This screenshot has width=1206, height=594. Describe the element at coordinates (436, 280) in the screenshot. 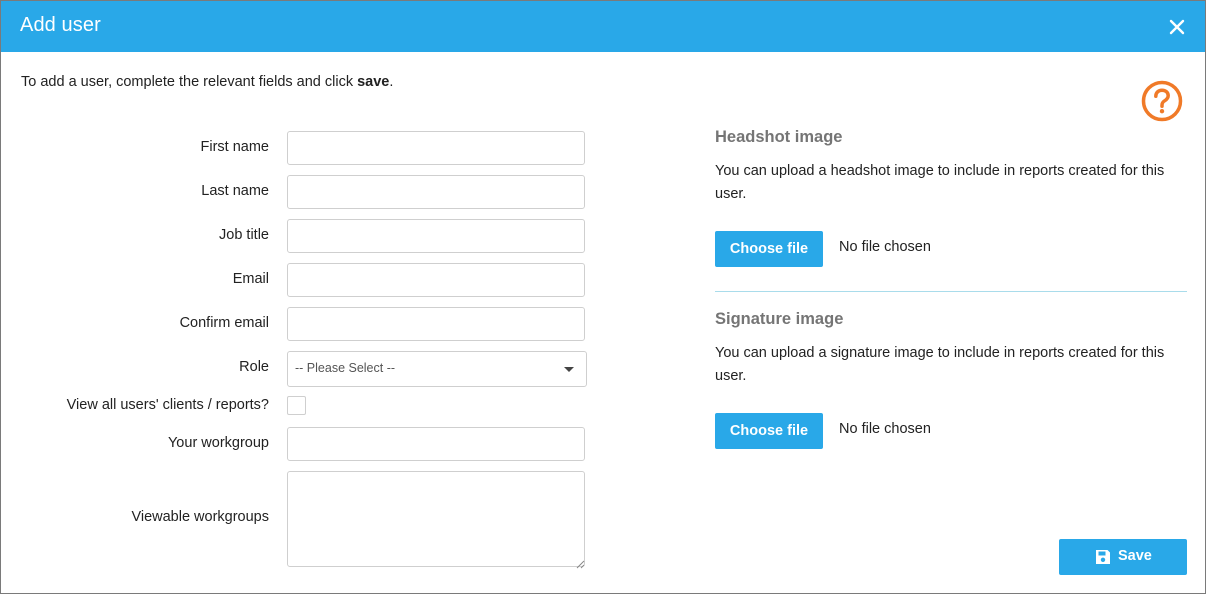

I see `email-field` at that location.